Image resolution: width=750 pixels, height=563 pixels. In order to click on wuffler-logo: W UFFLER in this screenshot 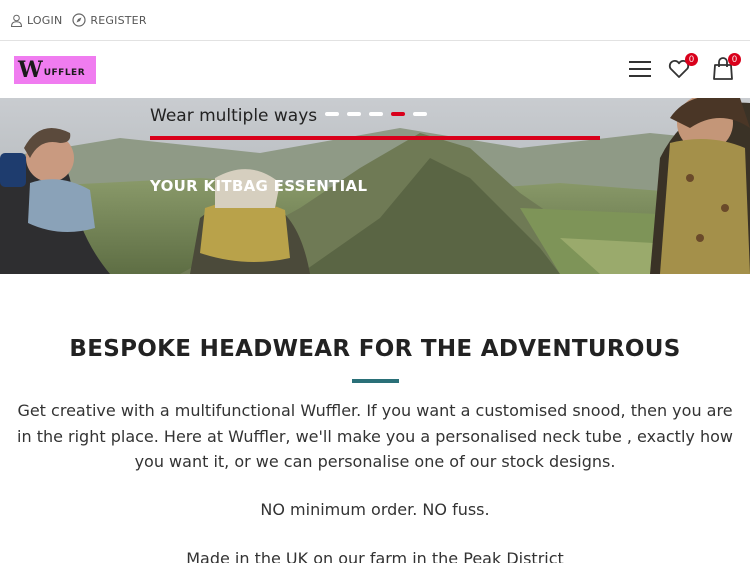, I will do `click(55, 70)`.